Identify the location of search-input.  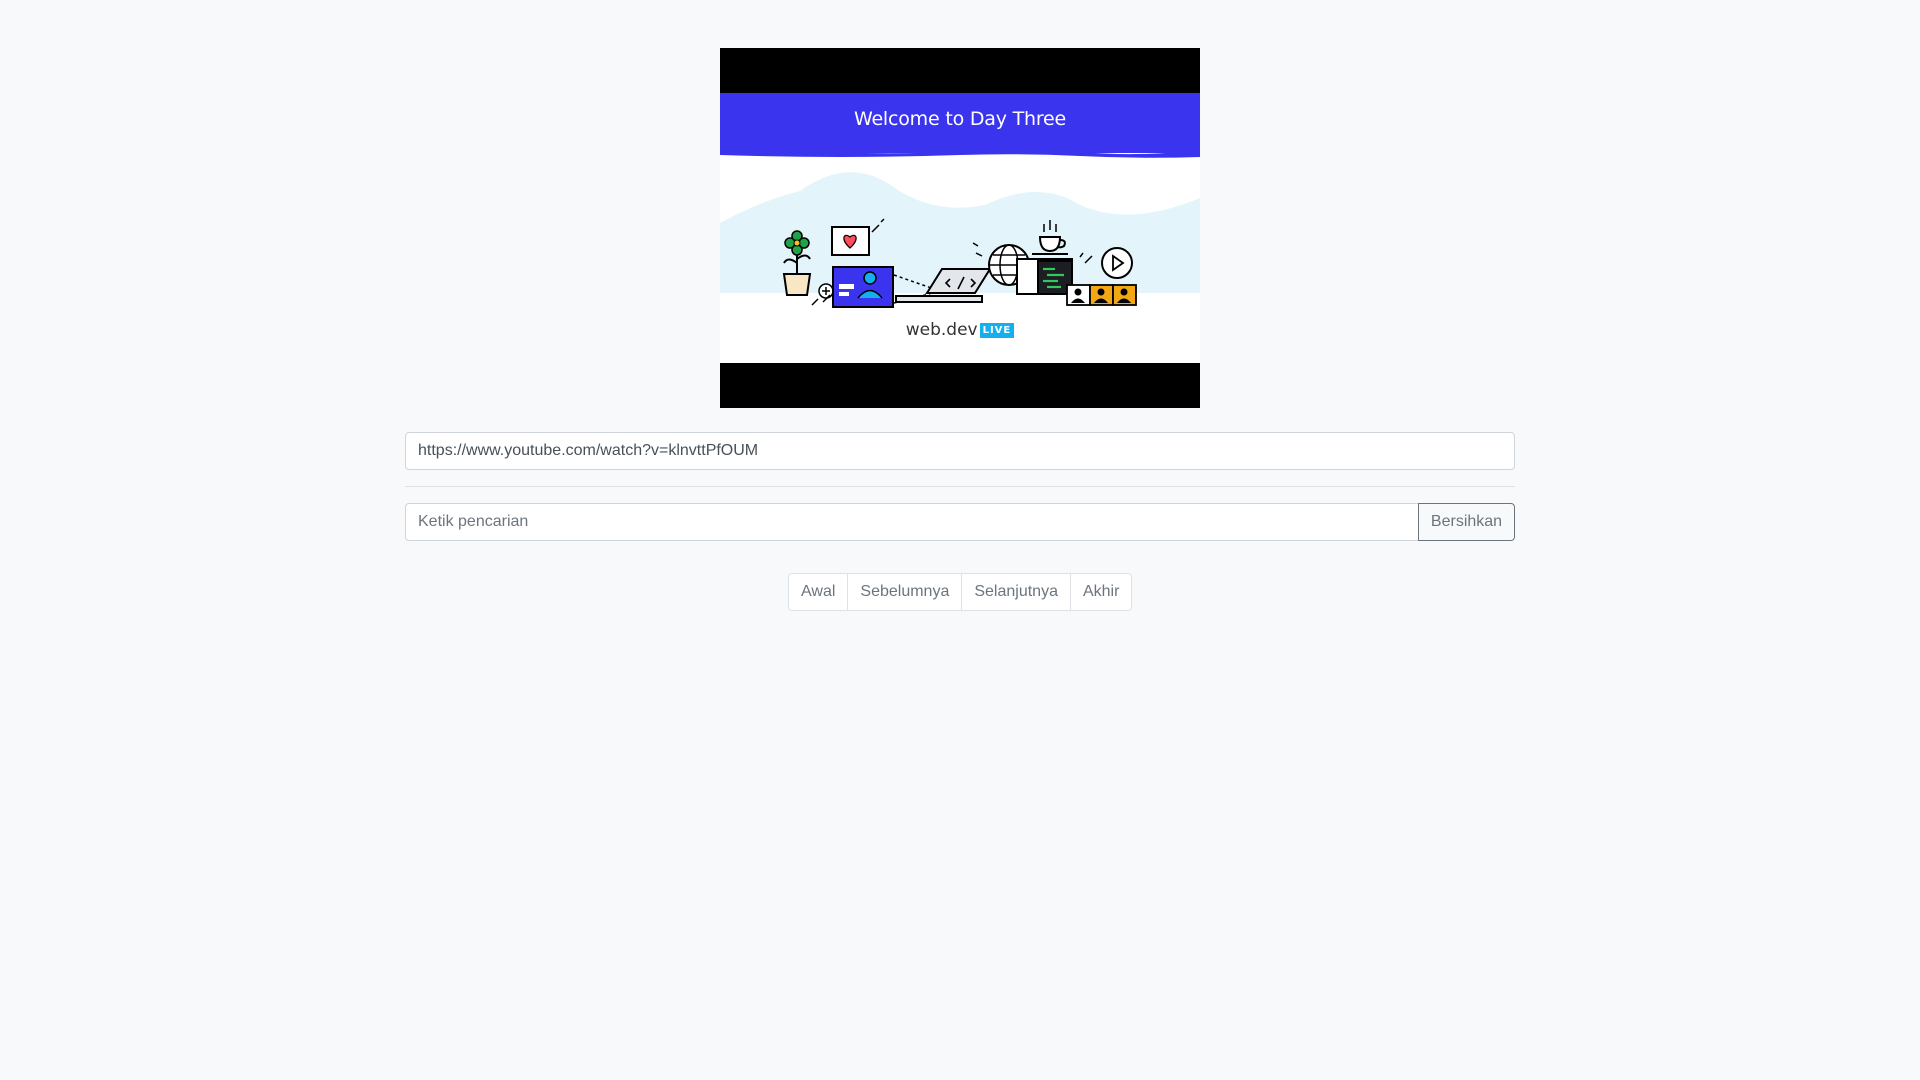
(912, 522).